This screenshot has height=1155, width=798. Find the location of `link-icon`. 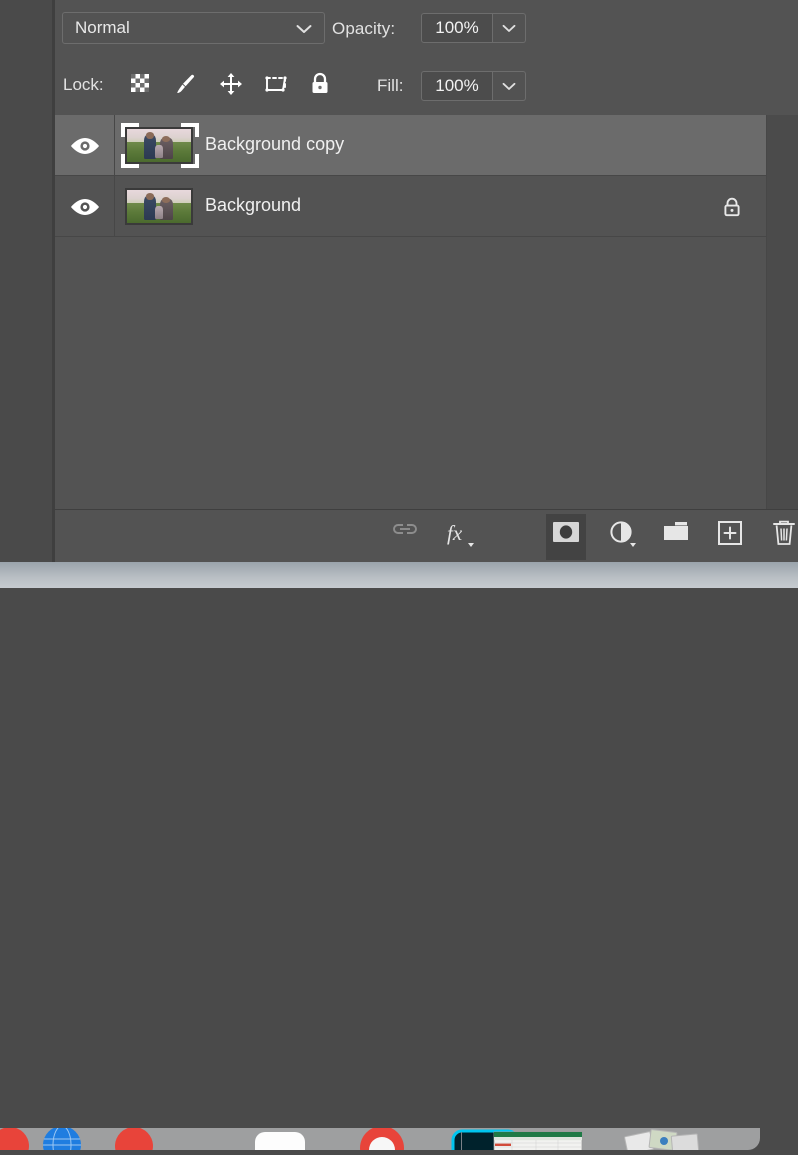

link-icon is located at coordinates (405, 529).